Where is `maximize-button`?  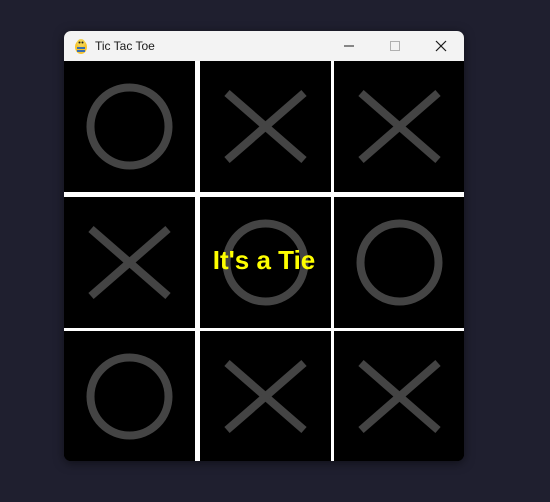 maximize-button is located at coordinates (395, 46).